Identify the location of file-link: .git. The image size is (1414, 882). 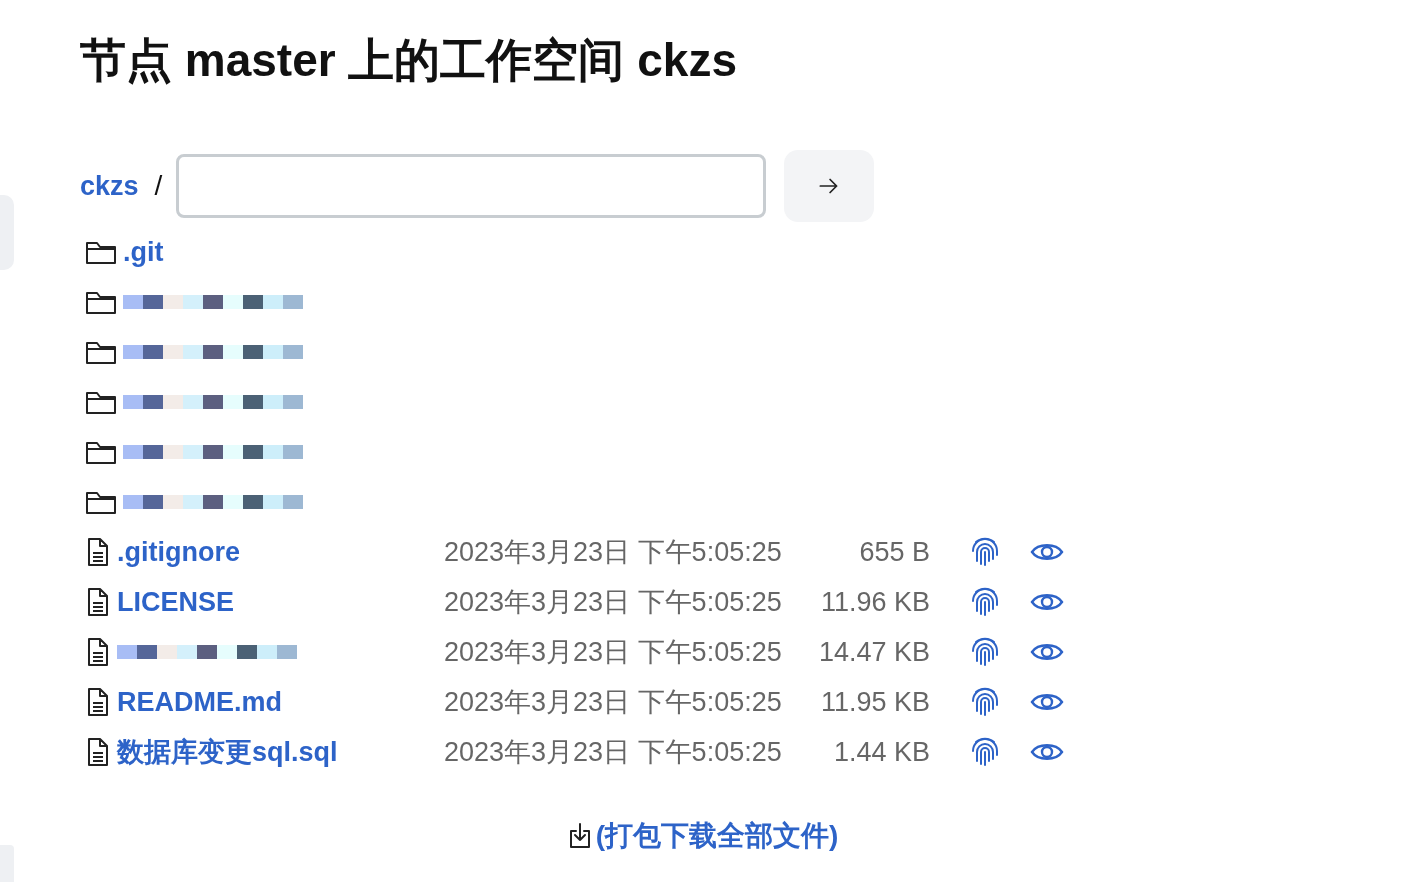
(143, 252).